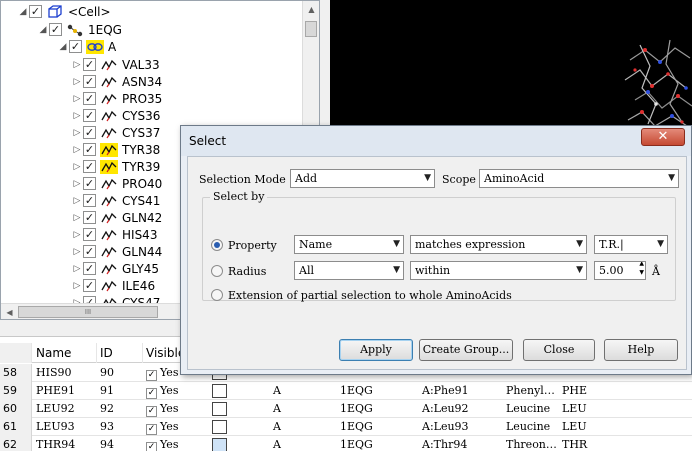  What do you see at coordinates (16, 391) in the screenshot?
I see `row-number: 59` at bounding box center [16, 391].